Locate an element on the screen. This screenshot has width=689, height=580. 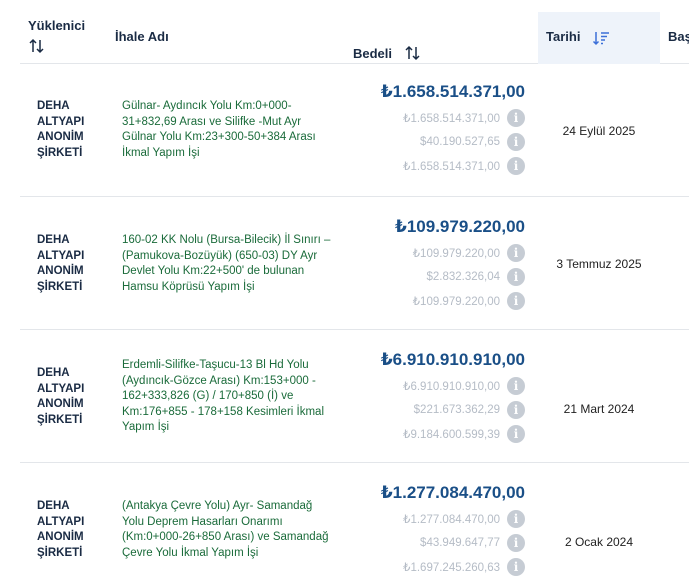
sort-descending-icon is located at coordinates (601, 38).